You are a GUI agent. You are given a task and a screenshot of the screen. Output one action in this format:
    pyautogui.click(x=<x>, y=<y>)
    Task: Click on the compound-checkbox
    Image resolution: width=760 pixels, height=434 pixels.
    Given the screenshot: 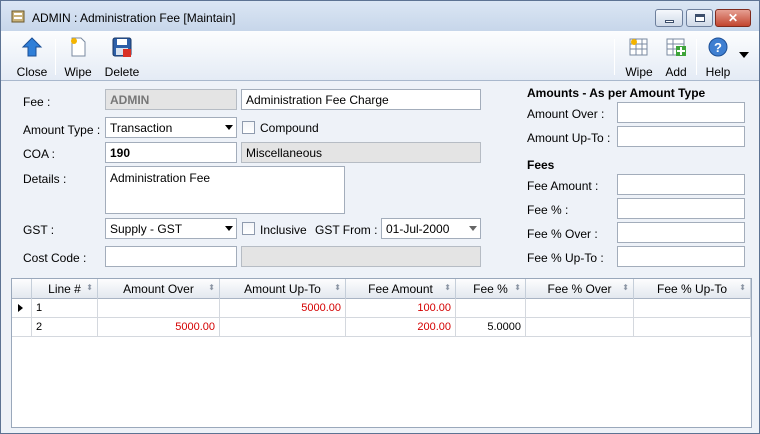 What is the action you would take?
    pyautogui.click(x=248, y=127)
    